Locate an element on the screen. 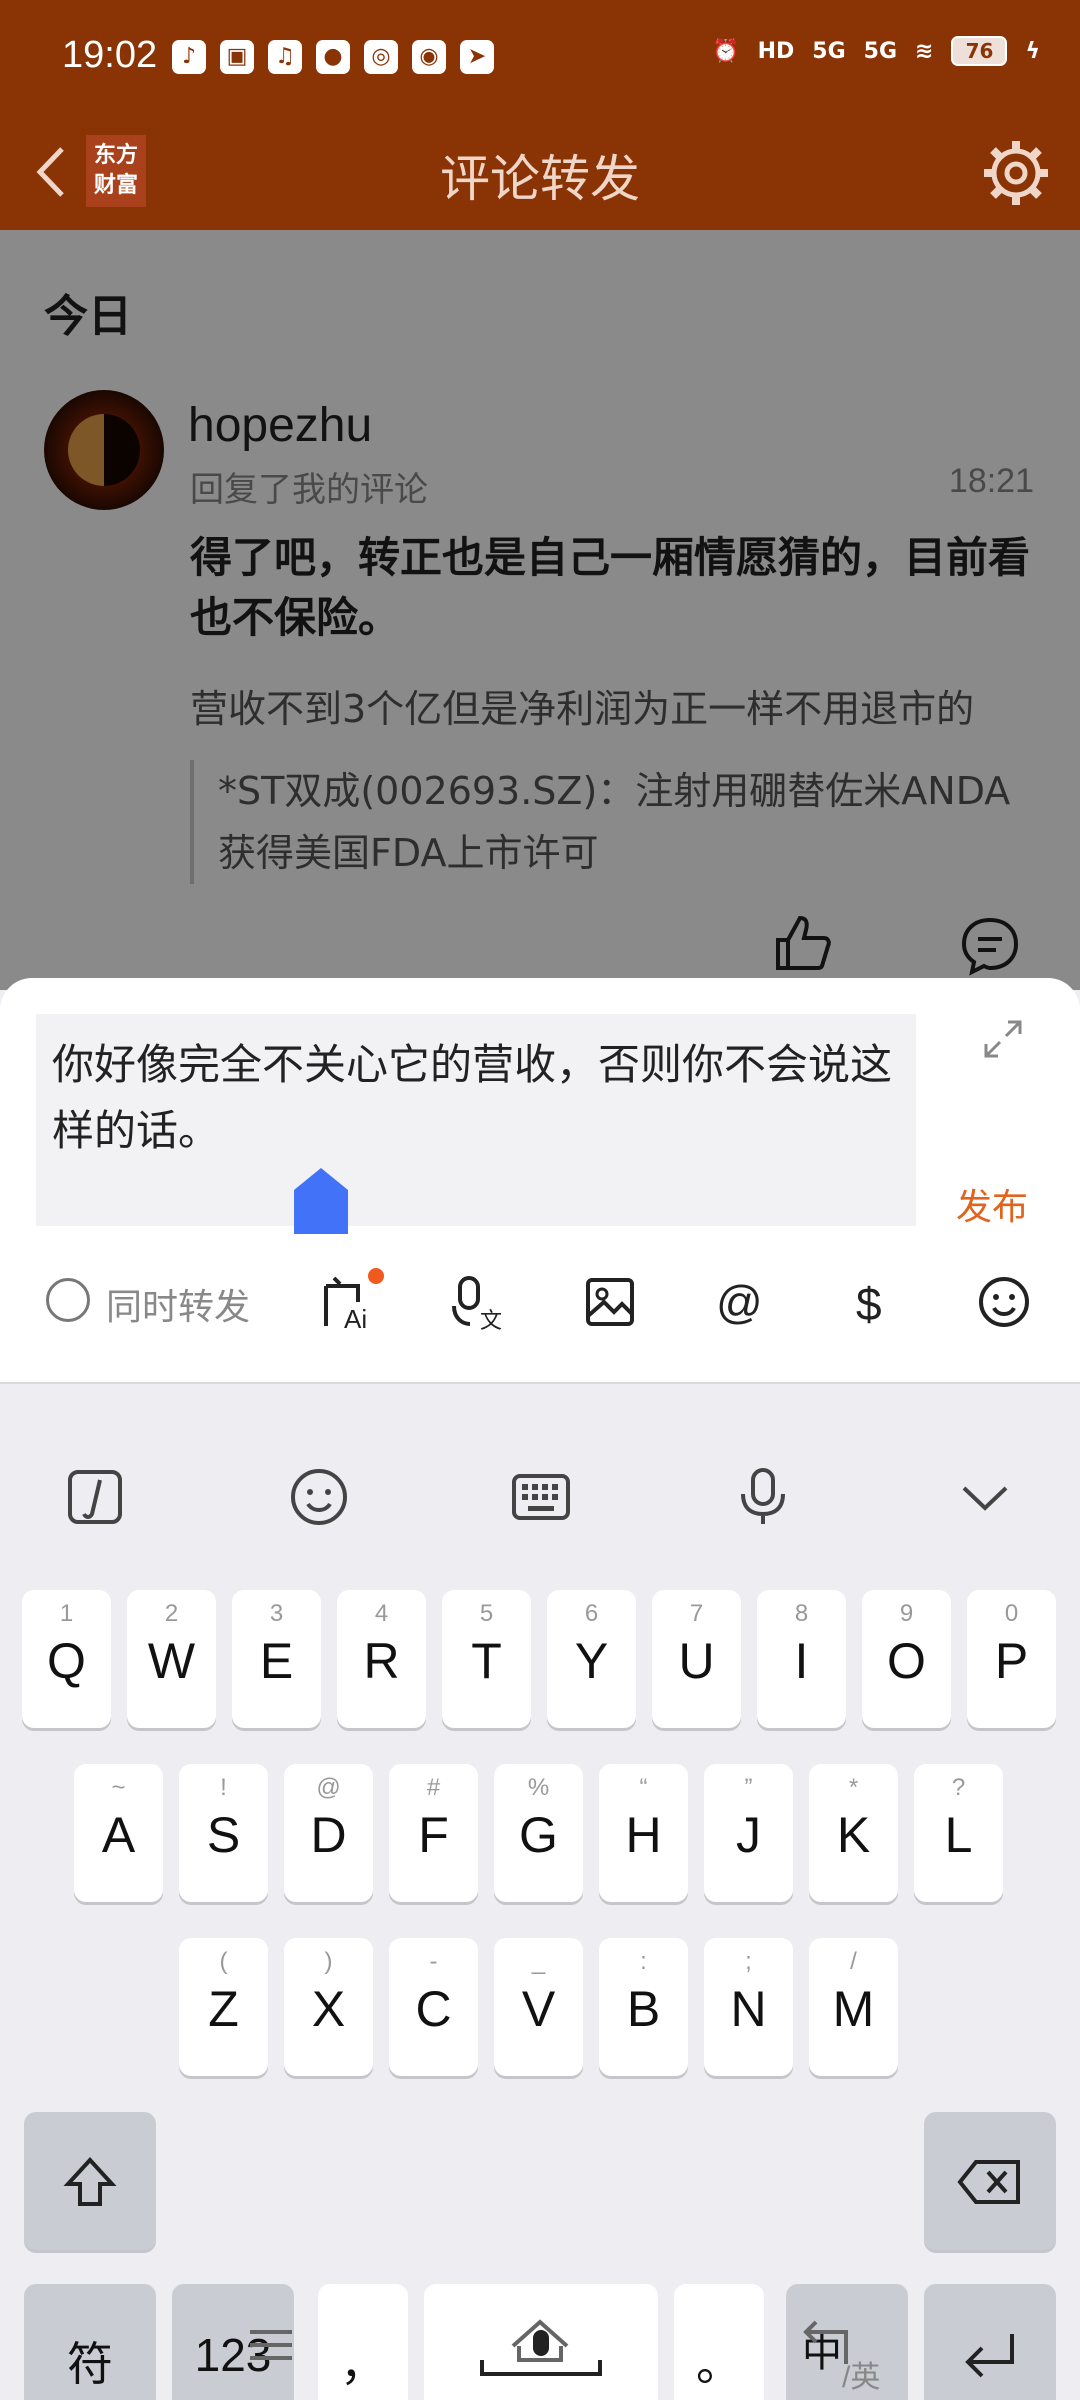  key-u: 7U is located at coordinates (696, 1659).